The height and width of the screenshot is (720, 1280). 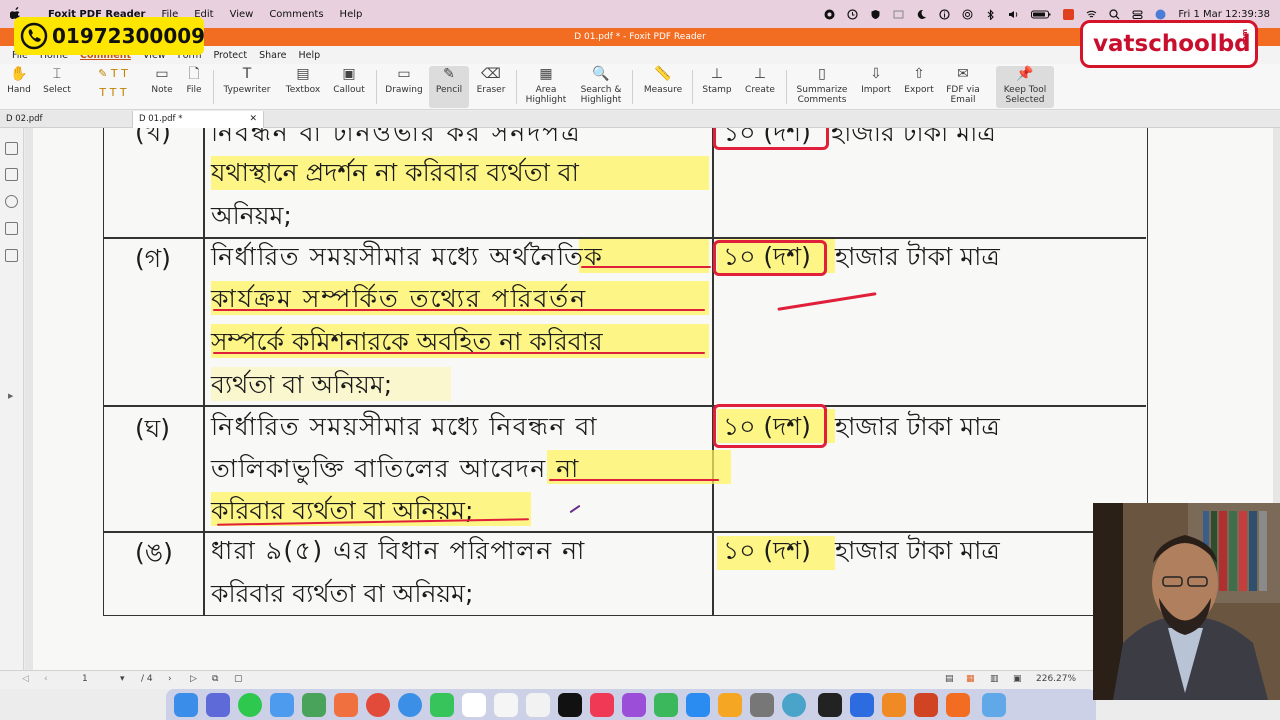 I want to click on typewriter-tool: T Typewriter, so click(x=247, y=80).